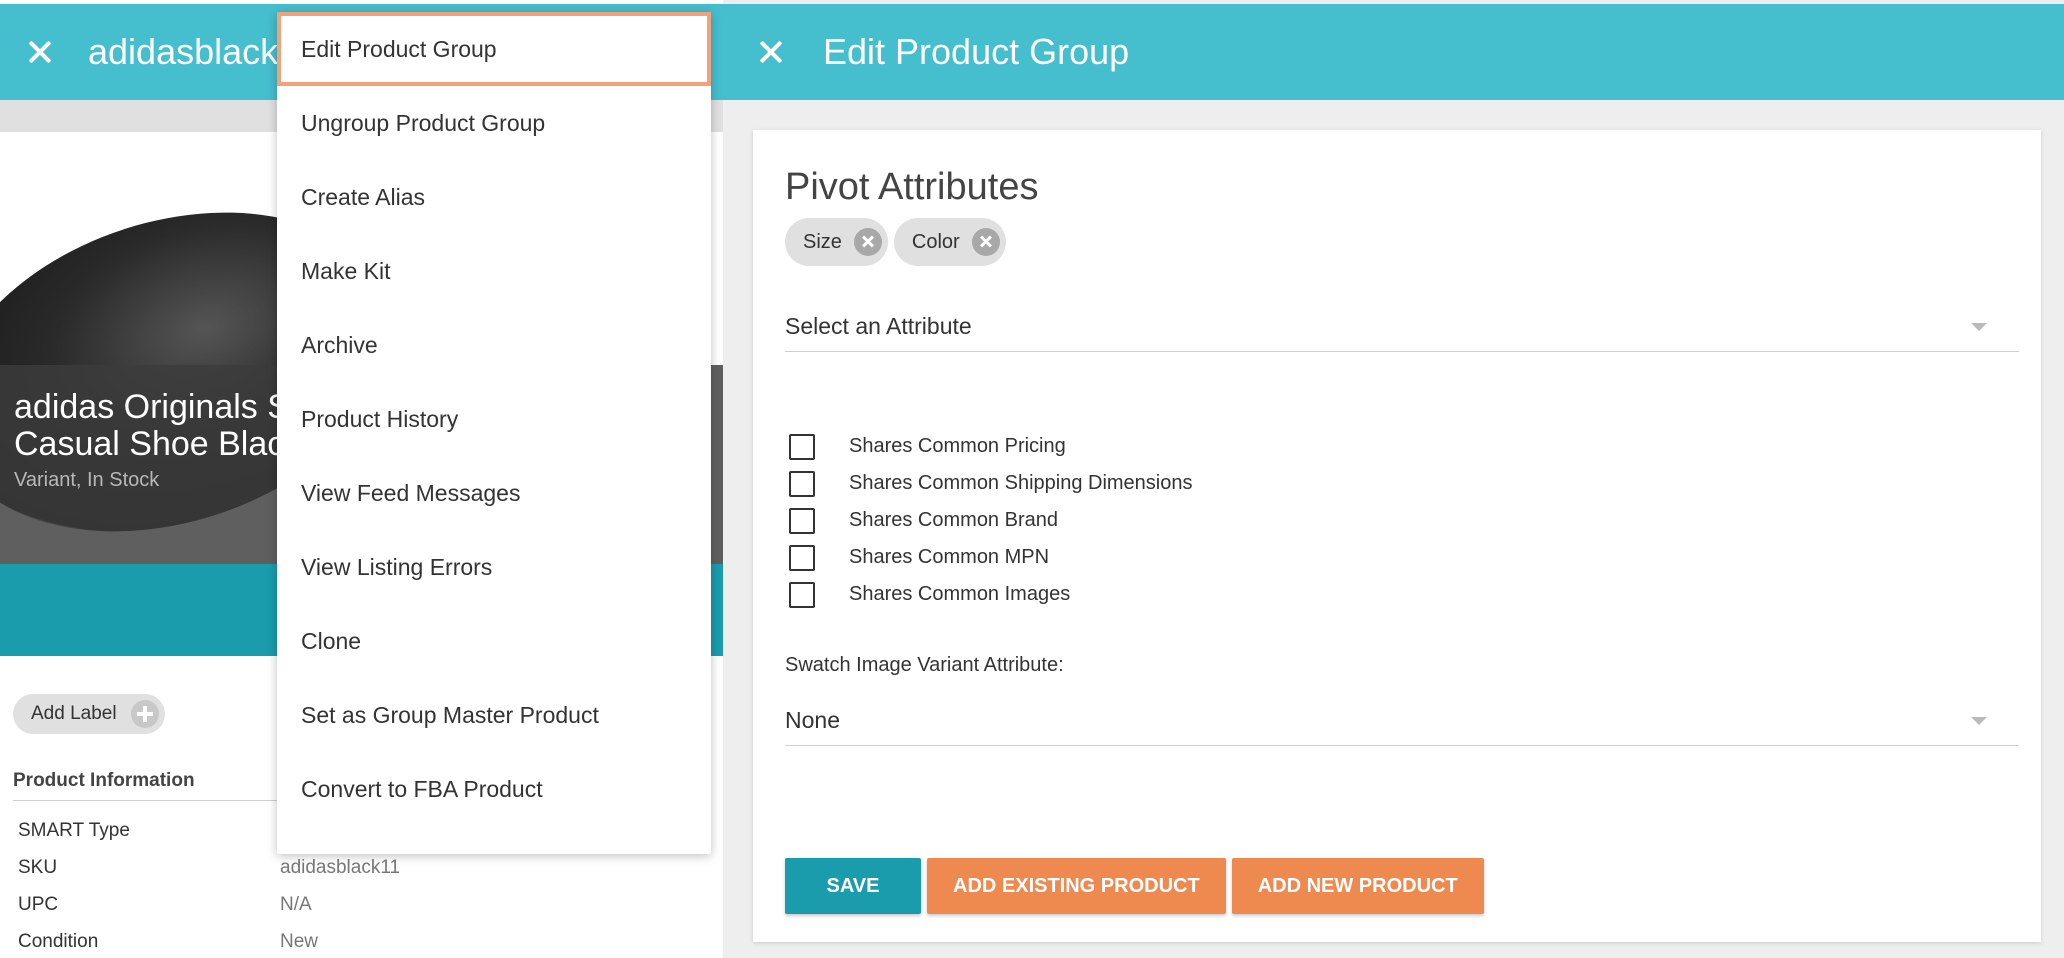  Describe the element at coordinates (343, 940) in the screenshot. I see `info-row: Condition New` at that location.